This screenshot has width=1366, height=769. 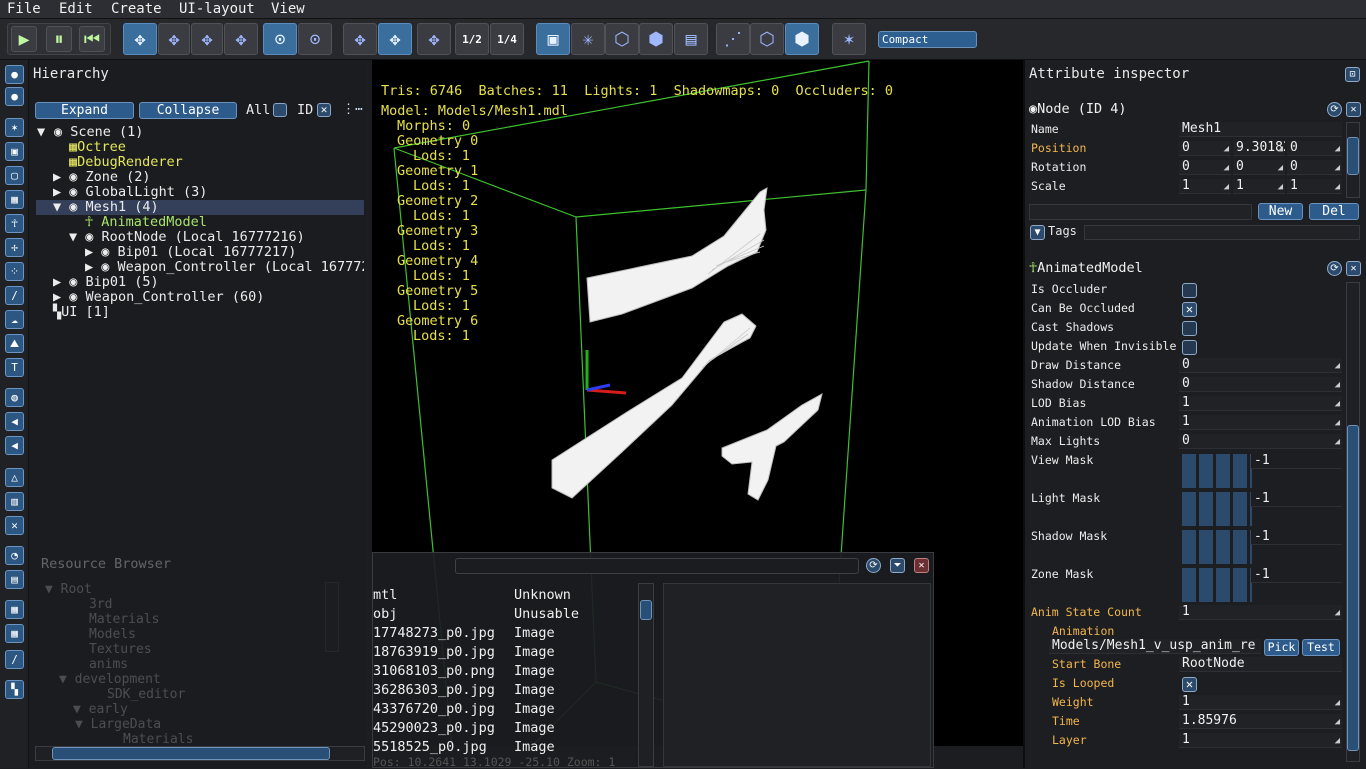 What do you see at coordinates (41, 132) in the screenshot?
I see `expand-arrow-icon: ▼` at bounding box center [41, 132].